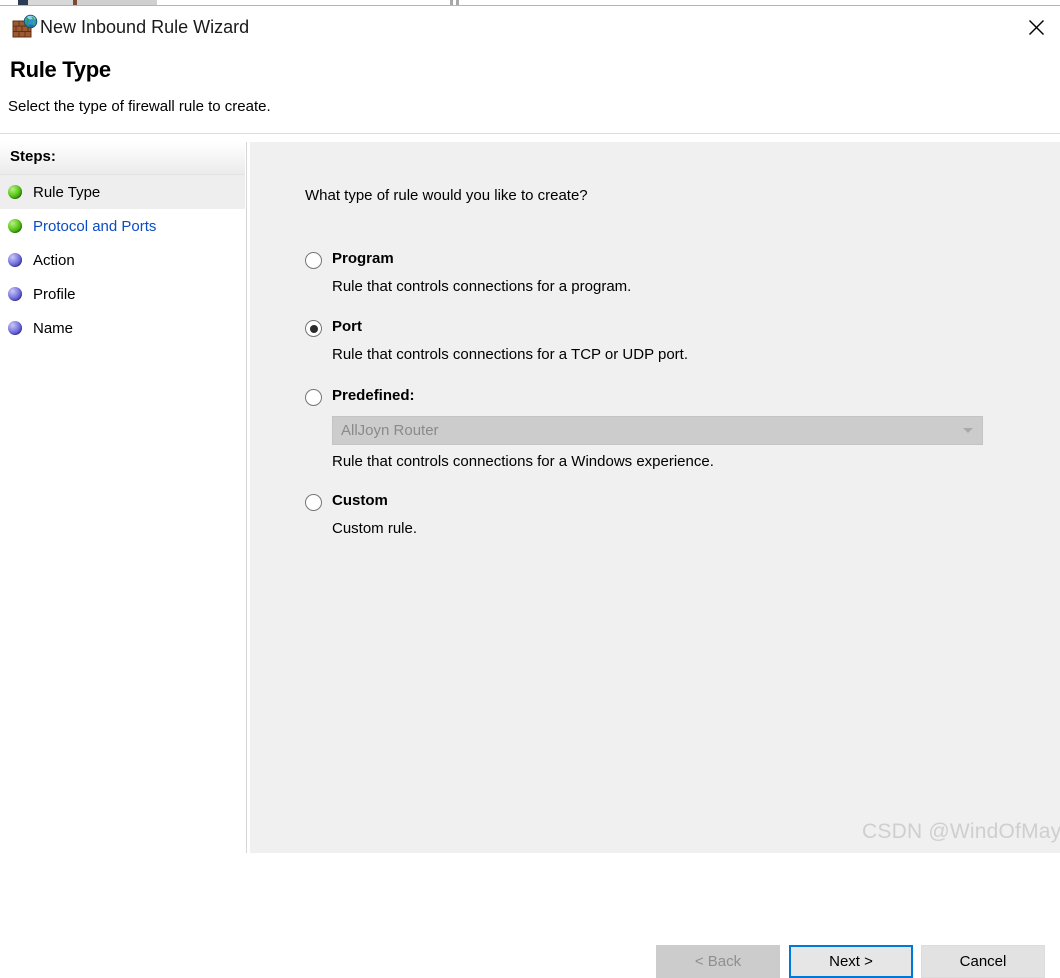 This screenshot has width=1060, height=978. I want to click on next-button: Next >, so click(851, 961).